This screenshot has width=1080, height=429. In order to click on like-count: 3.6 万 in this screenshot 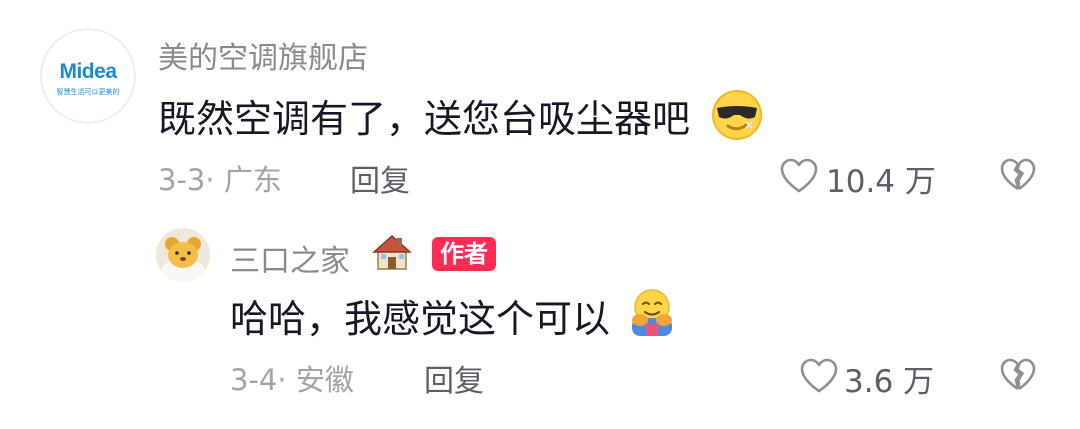, I will do `click(889, 382)`.